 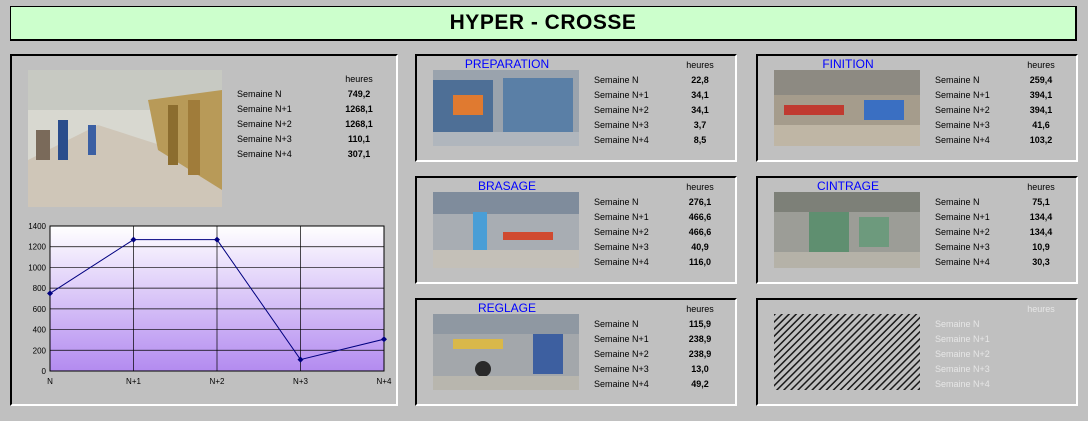 I want to click on stat-row: Semaine N, so click(x=957, y=324).